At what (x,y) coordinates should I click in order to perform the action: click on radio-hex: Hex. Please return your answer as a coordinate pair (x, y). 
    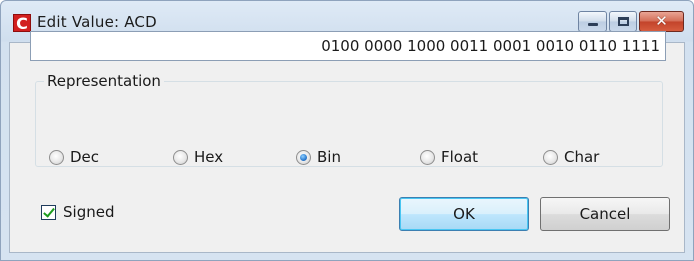
    Looking at the image, I should click on (198, 157).